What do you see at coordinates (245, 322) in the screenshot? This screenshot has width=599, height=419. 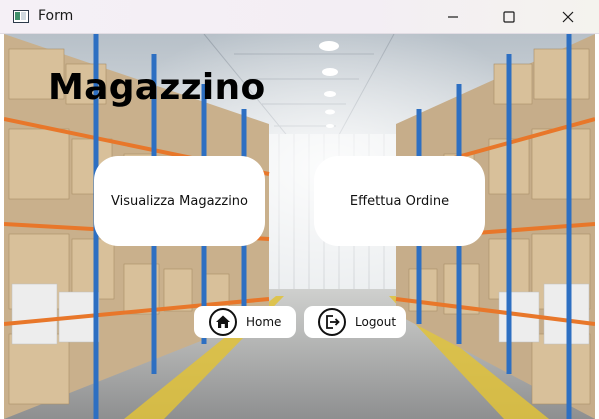 I see `home-button: Home` at bounding box center [245, 322].